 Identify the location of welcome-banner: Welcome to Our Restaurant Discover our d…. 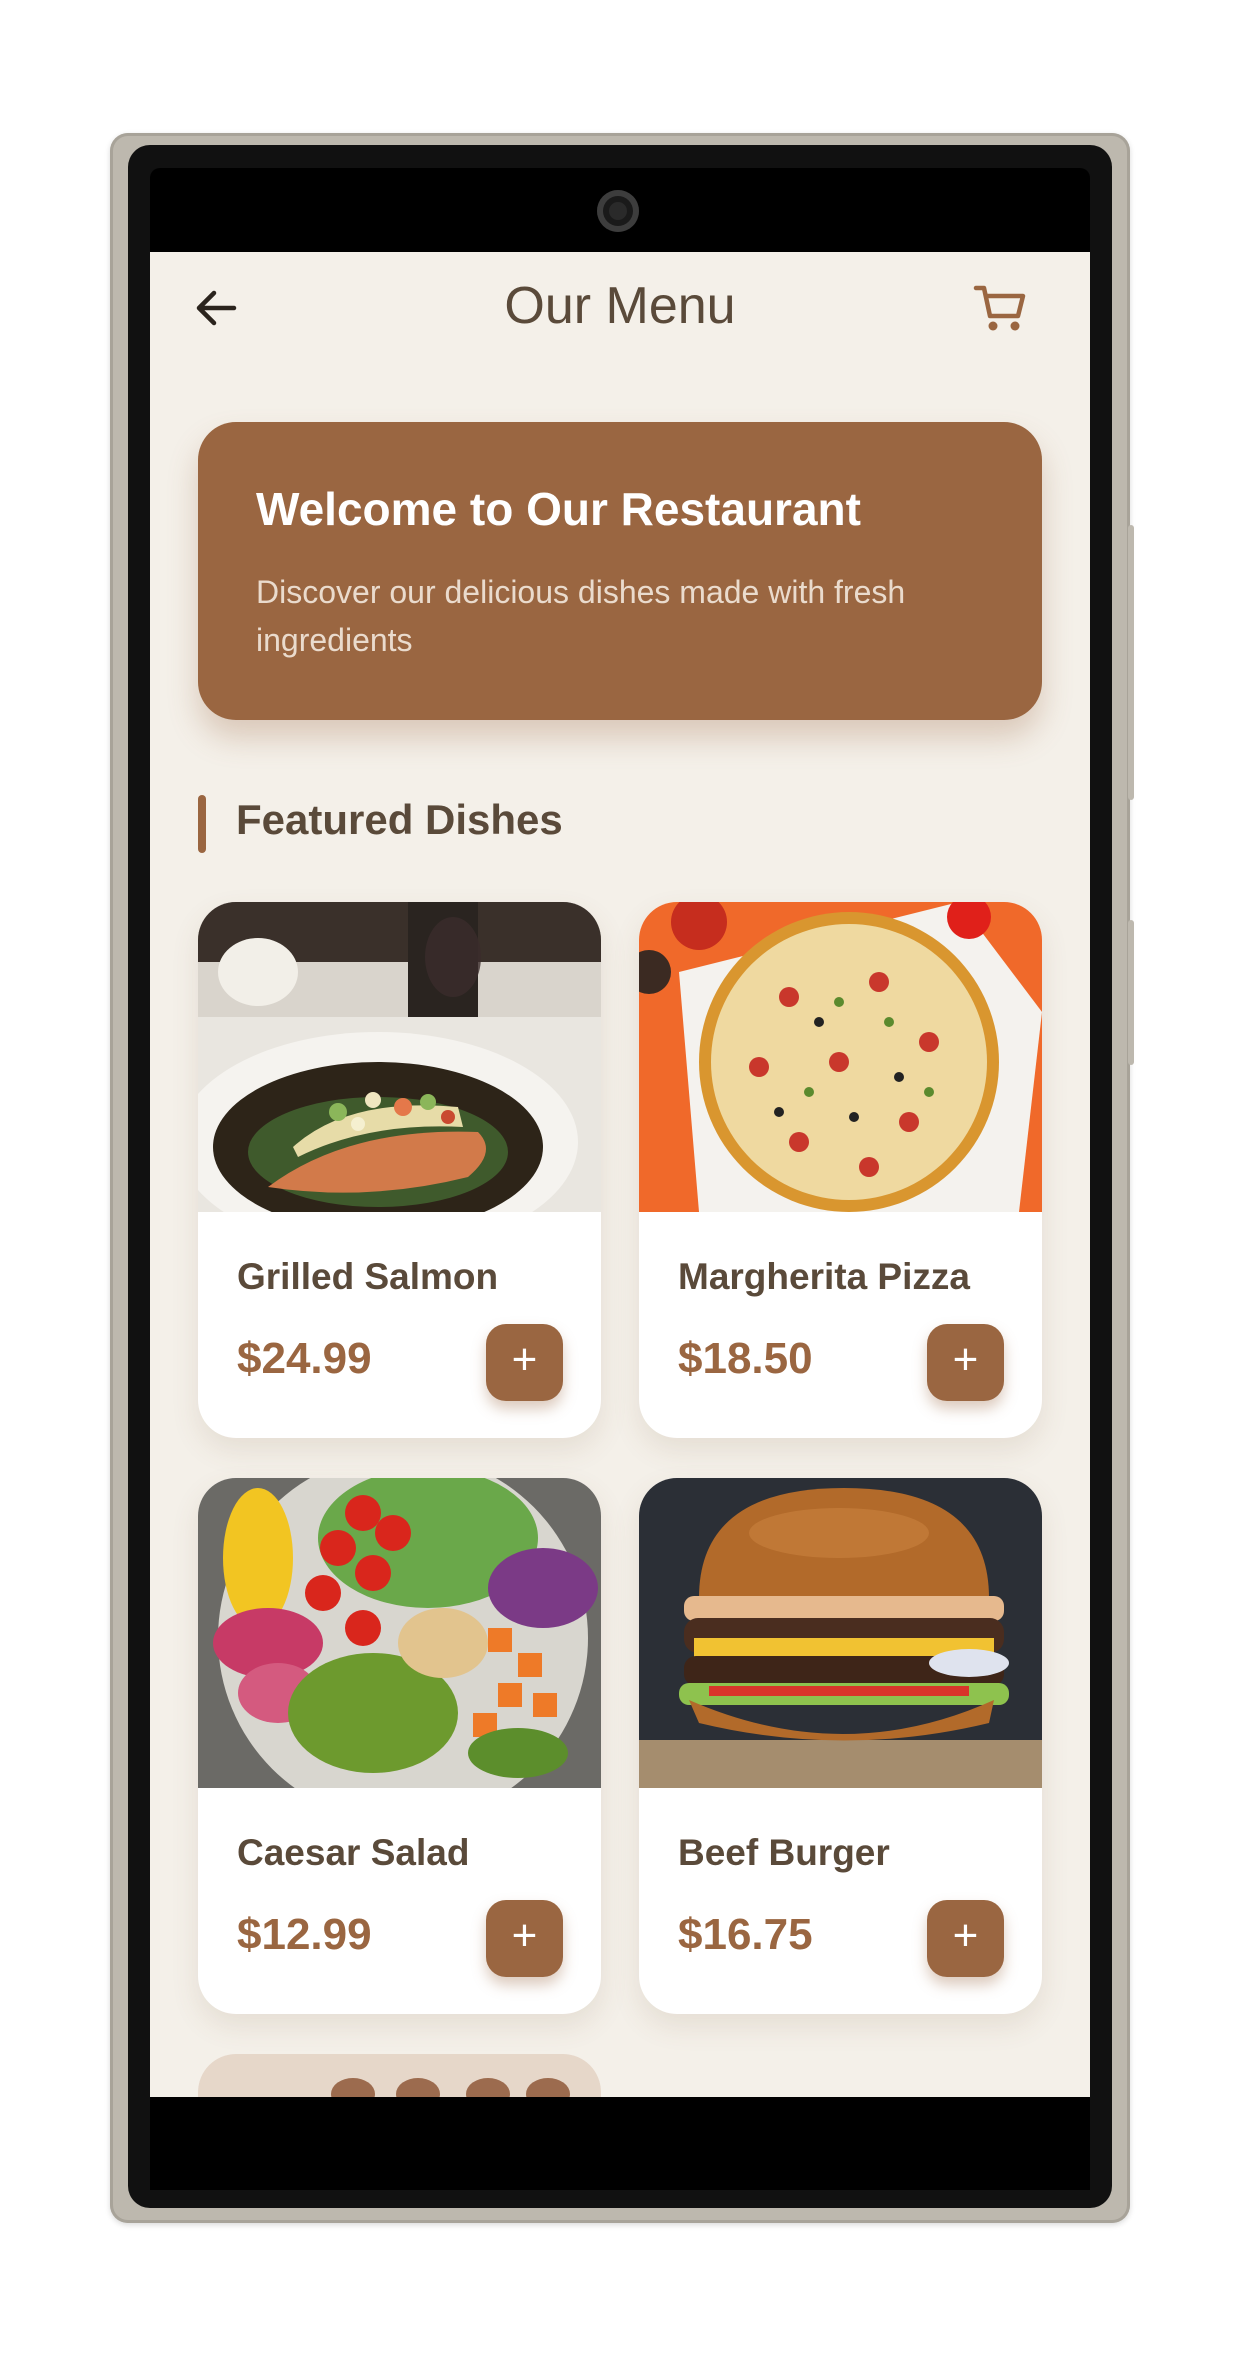
(620, 571).